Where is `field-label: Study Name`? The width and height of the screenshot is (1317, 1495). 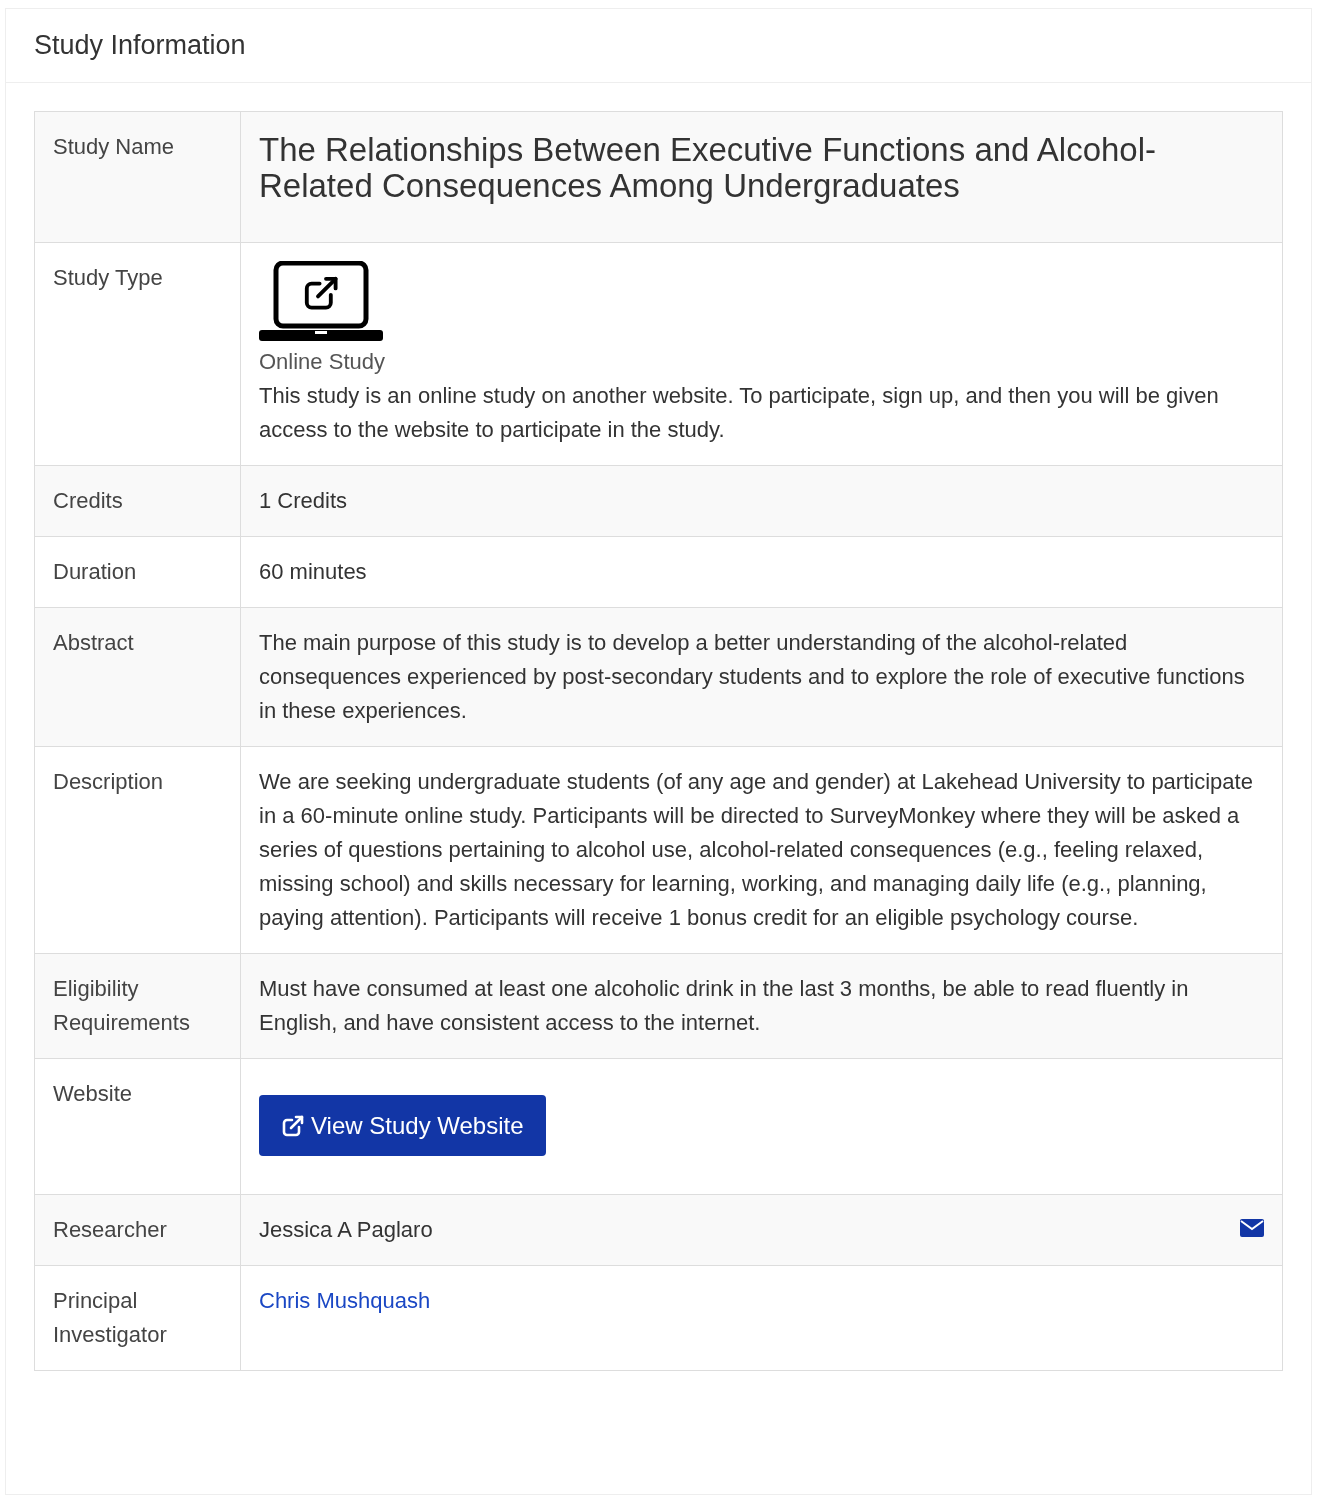
field-label: Study Name is located at coordinates (114, 146).